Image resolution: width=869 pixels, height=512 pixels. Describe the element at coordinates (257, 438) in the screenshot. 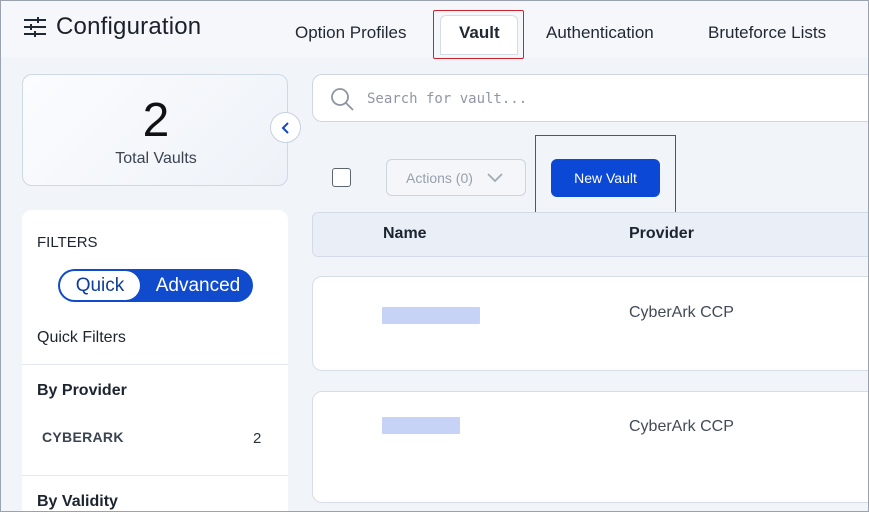

I see `filter-provider-count: 2` at that location.